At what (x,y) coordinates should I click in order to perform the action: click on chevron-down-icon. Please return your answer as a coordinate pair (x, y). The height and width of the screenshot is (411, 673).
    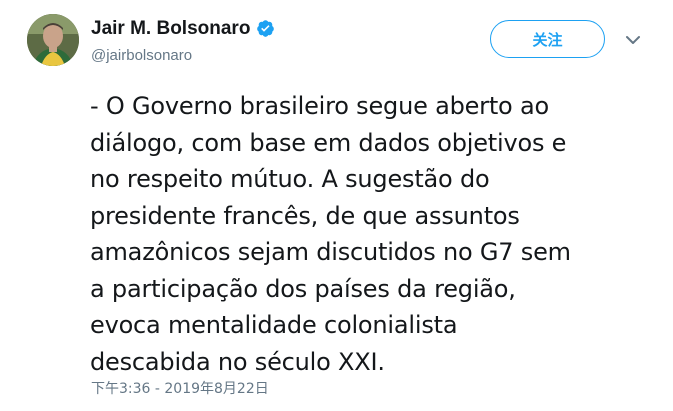
    Looking at the image, I should click on (633, 40).